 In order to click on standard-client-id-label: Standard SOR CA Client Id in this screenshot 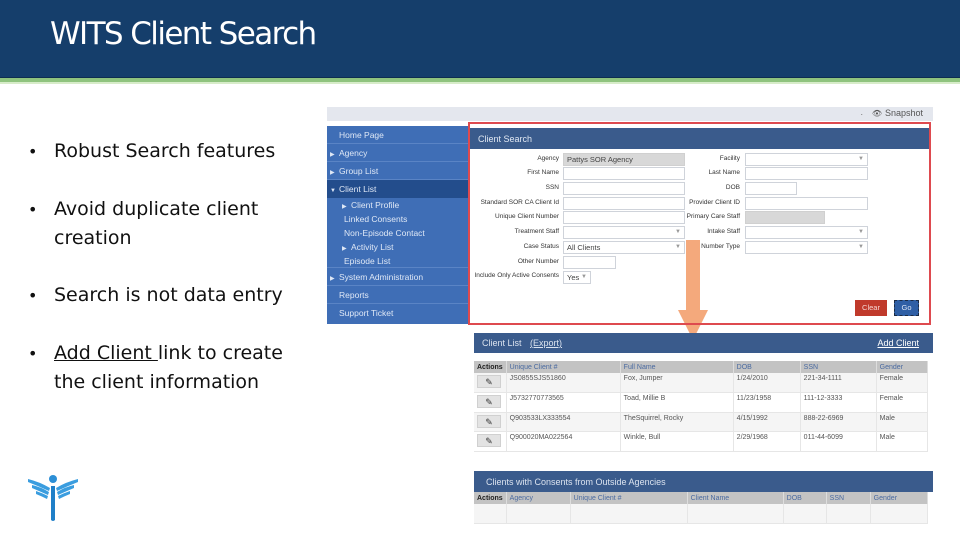, I will do `click(519, 202)`.